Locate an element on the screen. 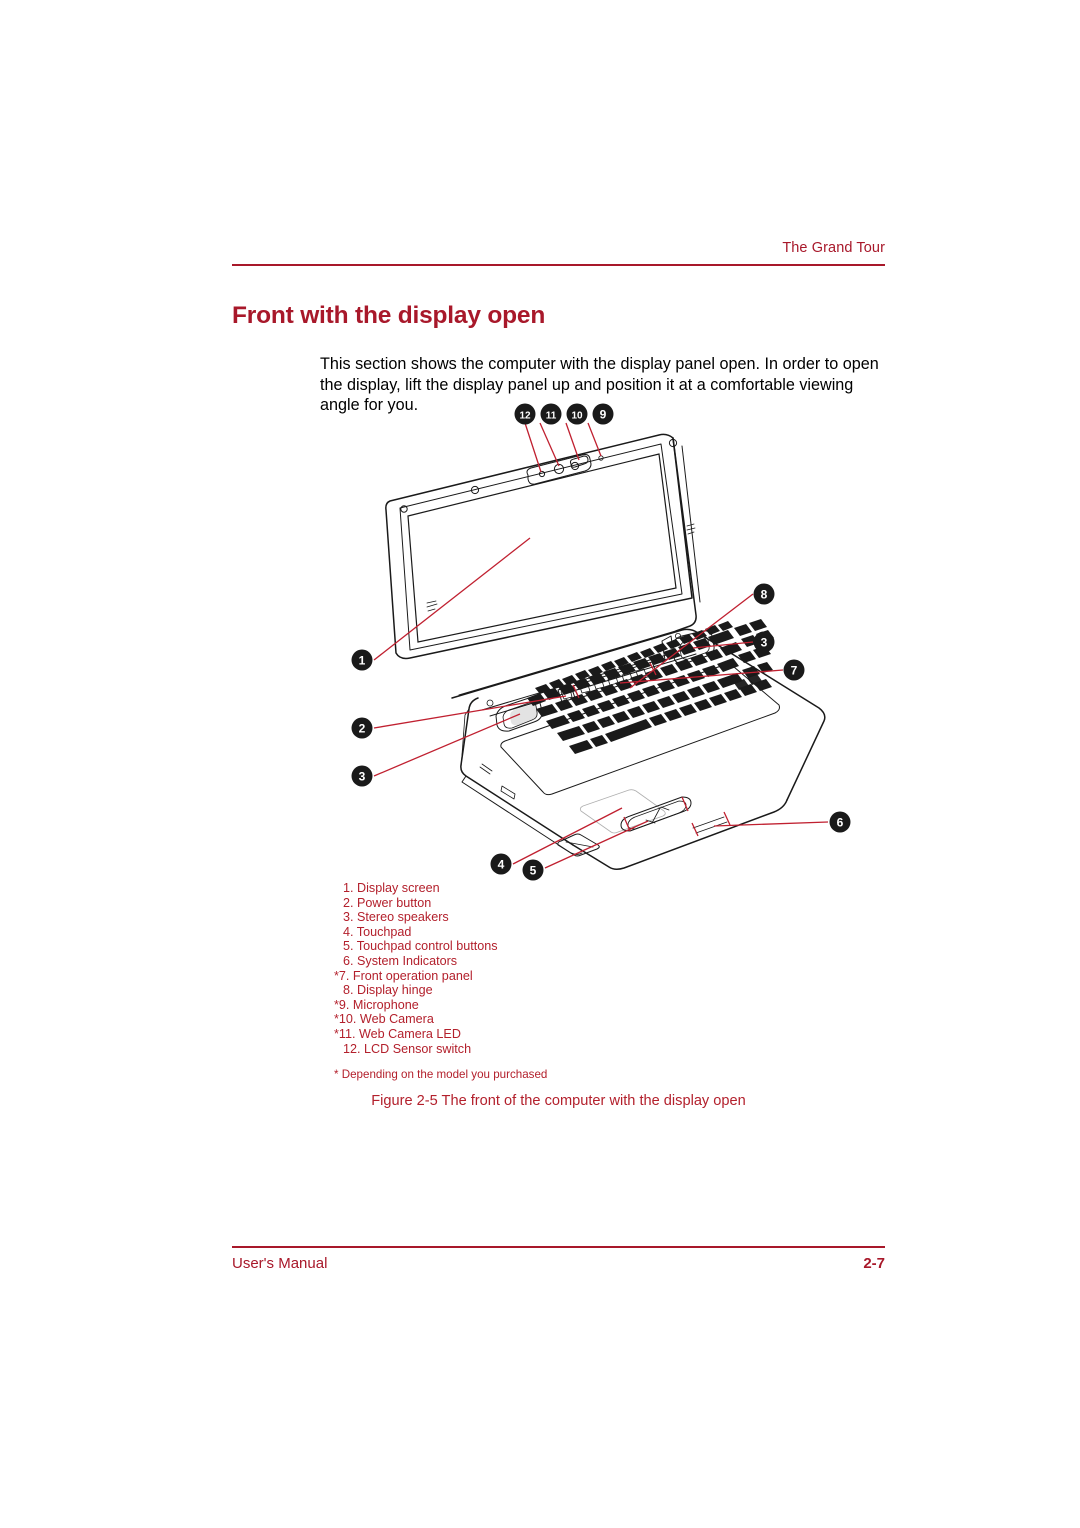  callout-label-12: 10 is located at coordinates (577, 416).